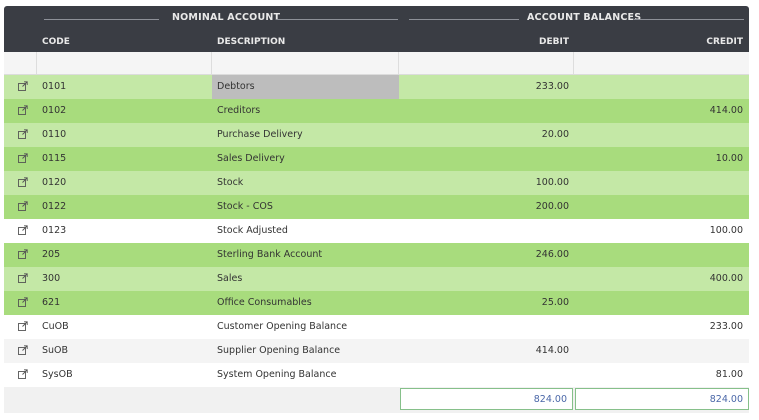 This screenshot has height=420, width=759. Describe the element at coordinates (54, 158) in the screenshot. I see `account-code: 0115` at that location.